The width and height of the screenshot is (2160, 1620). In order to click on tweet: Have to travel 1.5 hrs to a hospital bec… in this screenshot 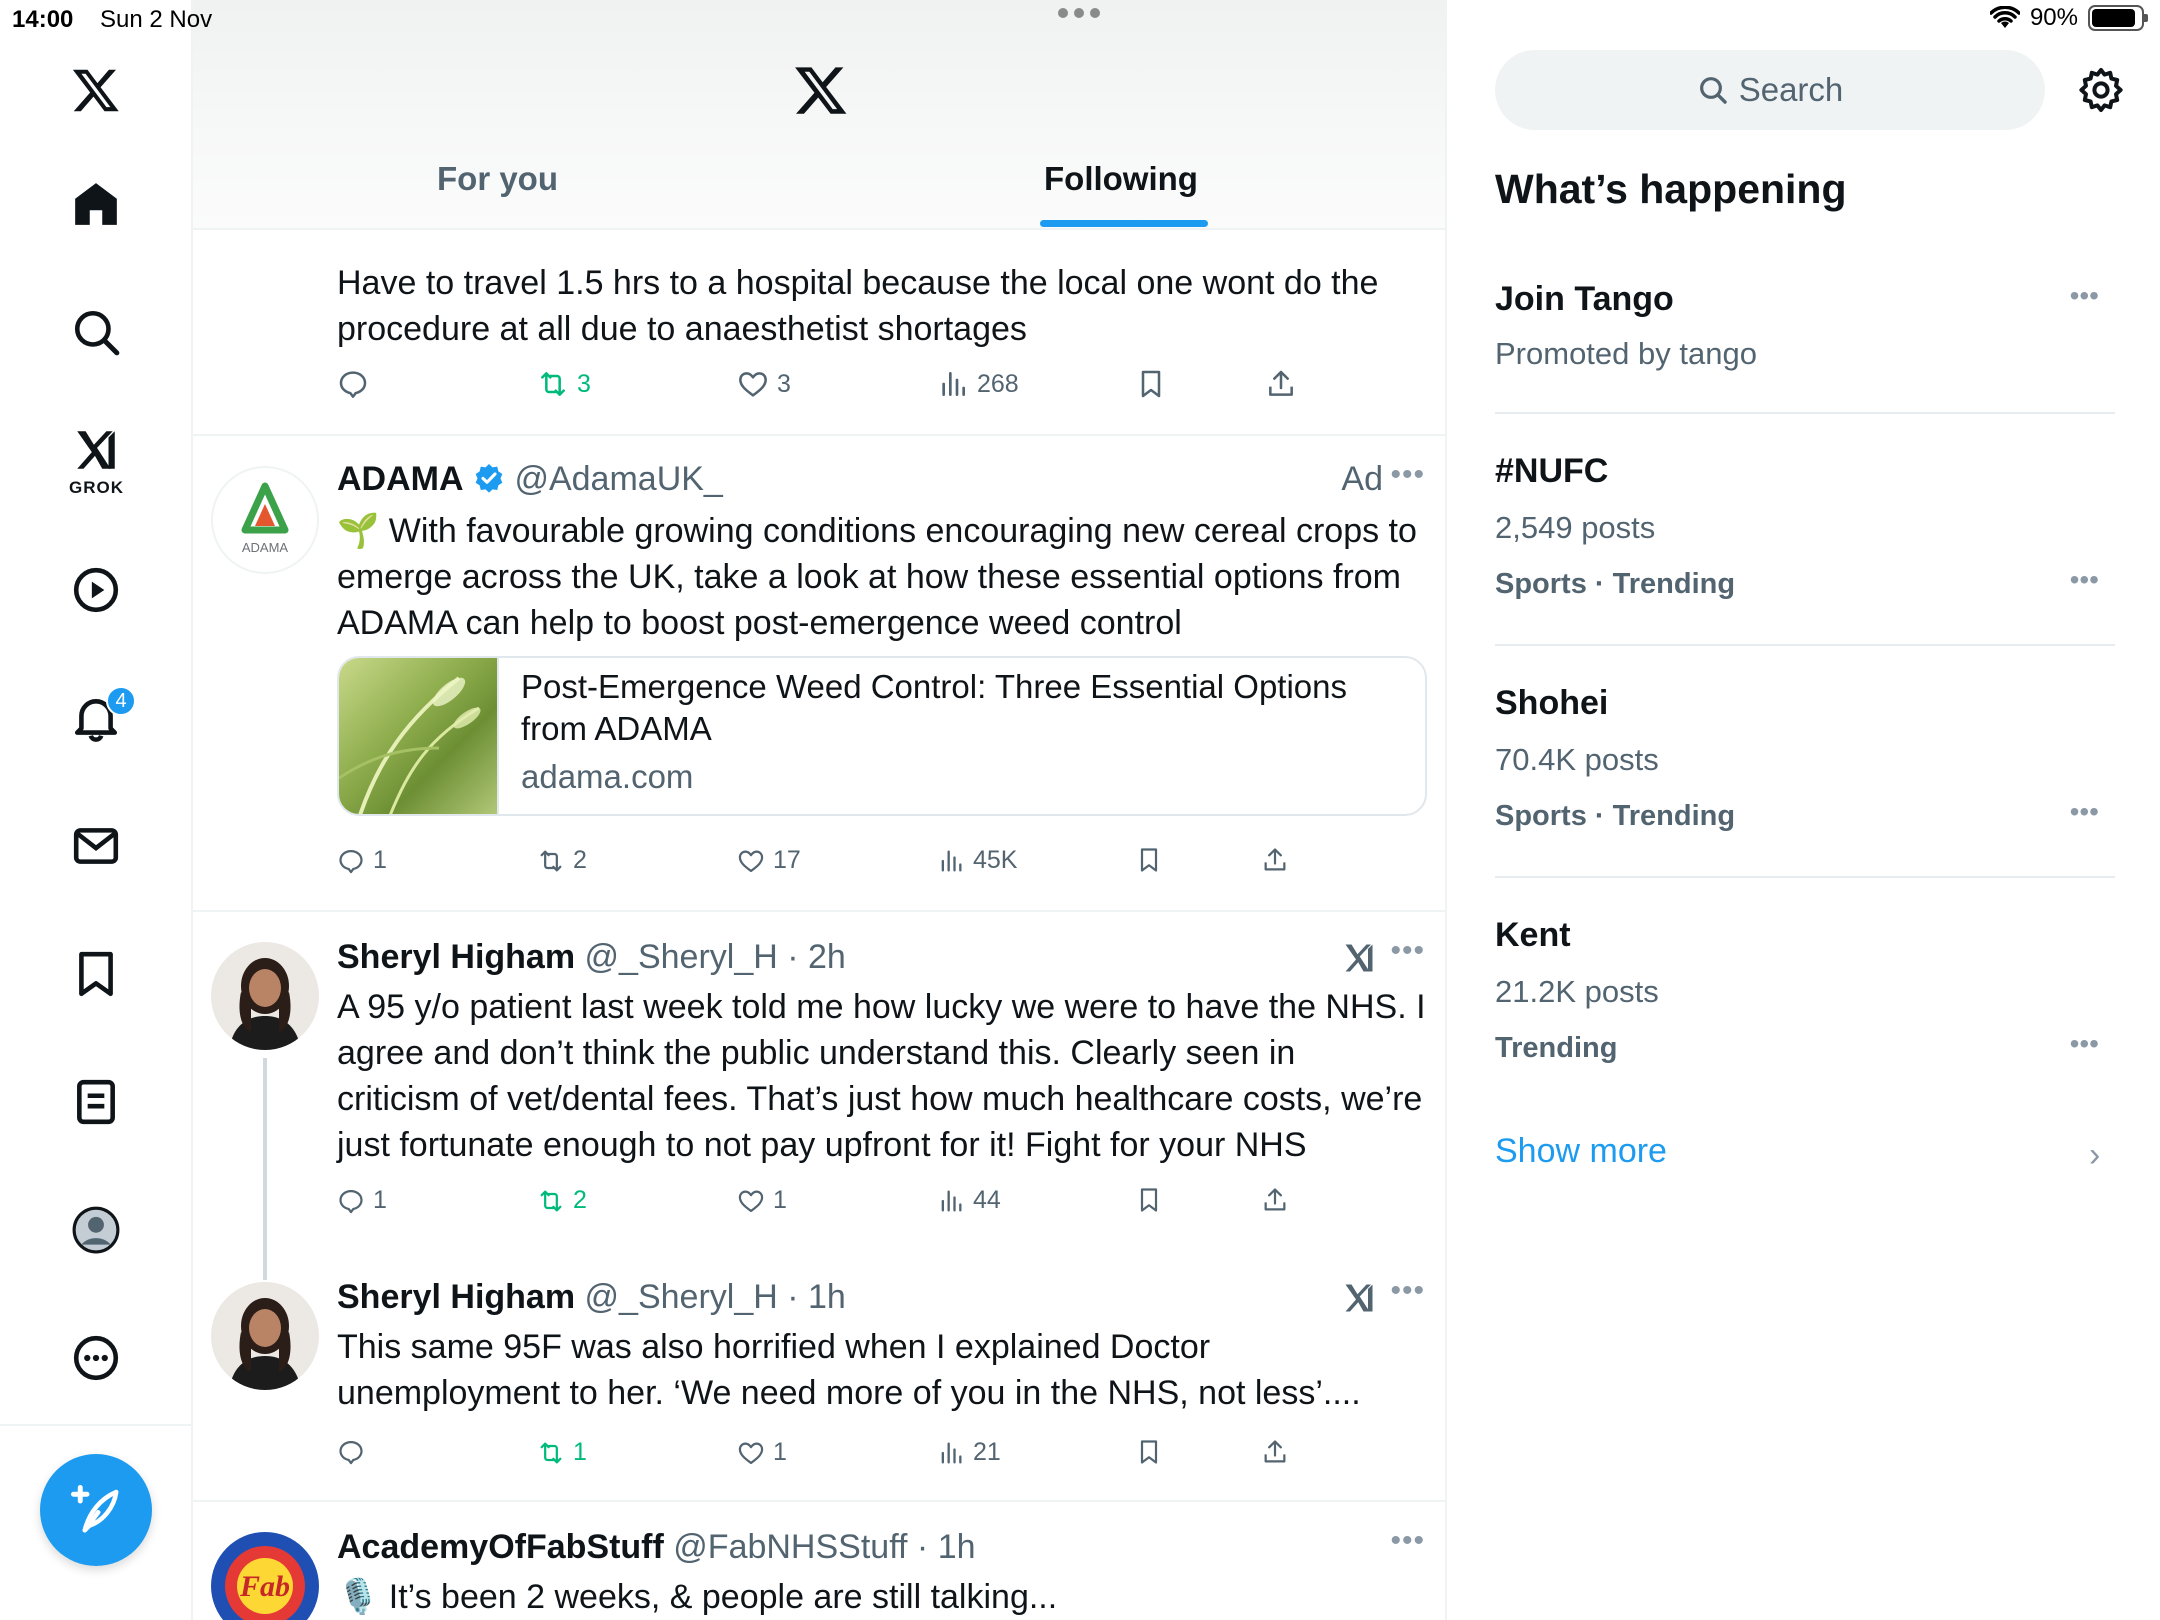, I will do `click(819, 333)`.